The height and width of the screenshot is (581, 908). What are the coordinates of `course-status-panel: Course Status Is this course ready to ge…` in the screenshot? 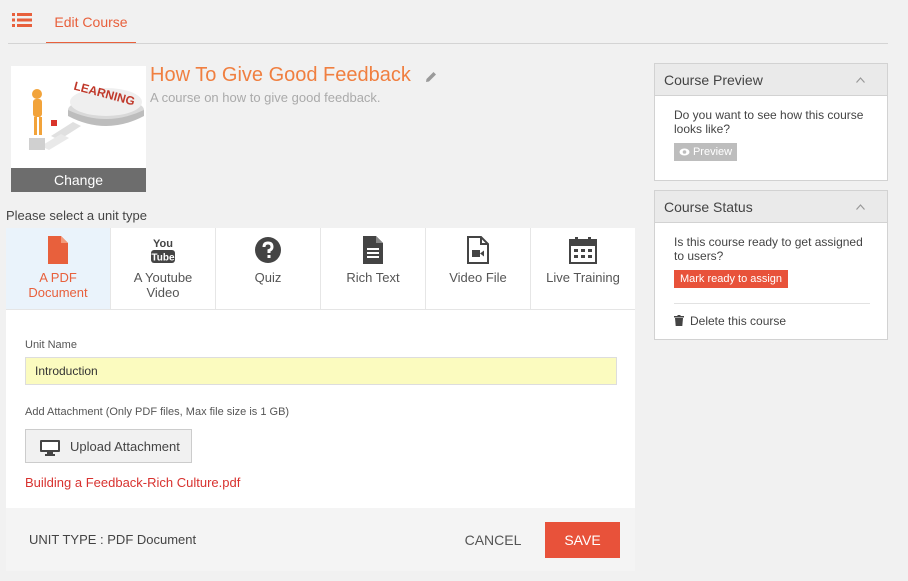 It's located at (771, 265).